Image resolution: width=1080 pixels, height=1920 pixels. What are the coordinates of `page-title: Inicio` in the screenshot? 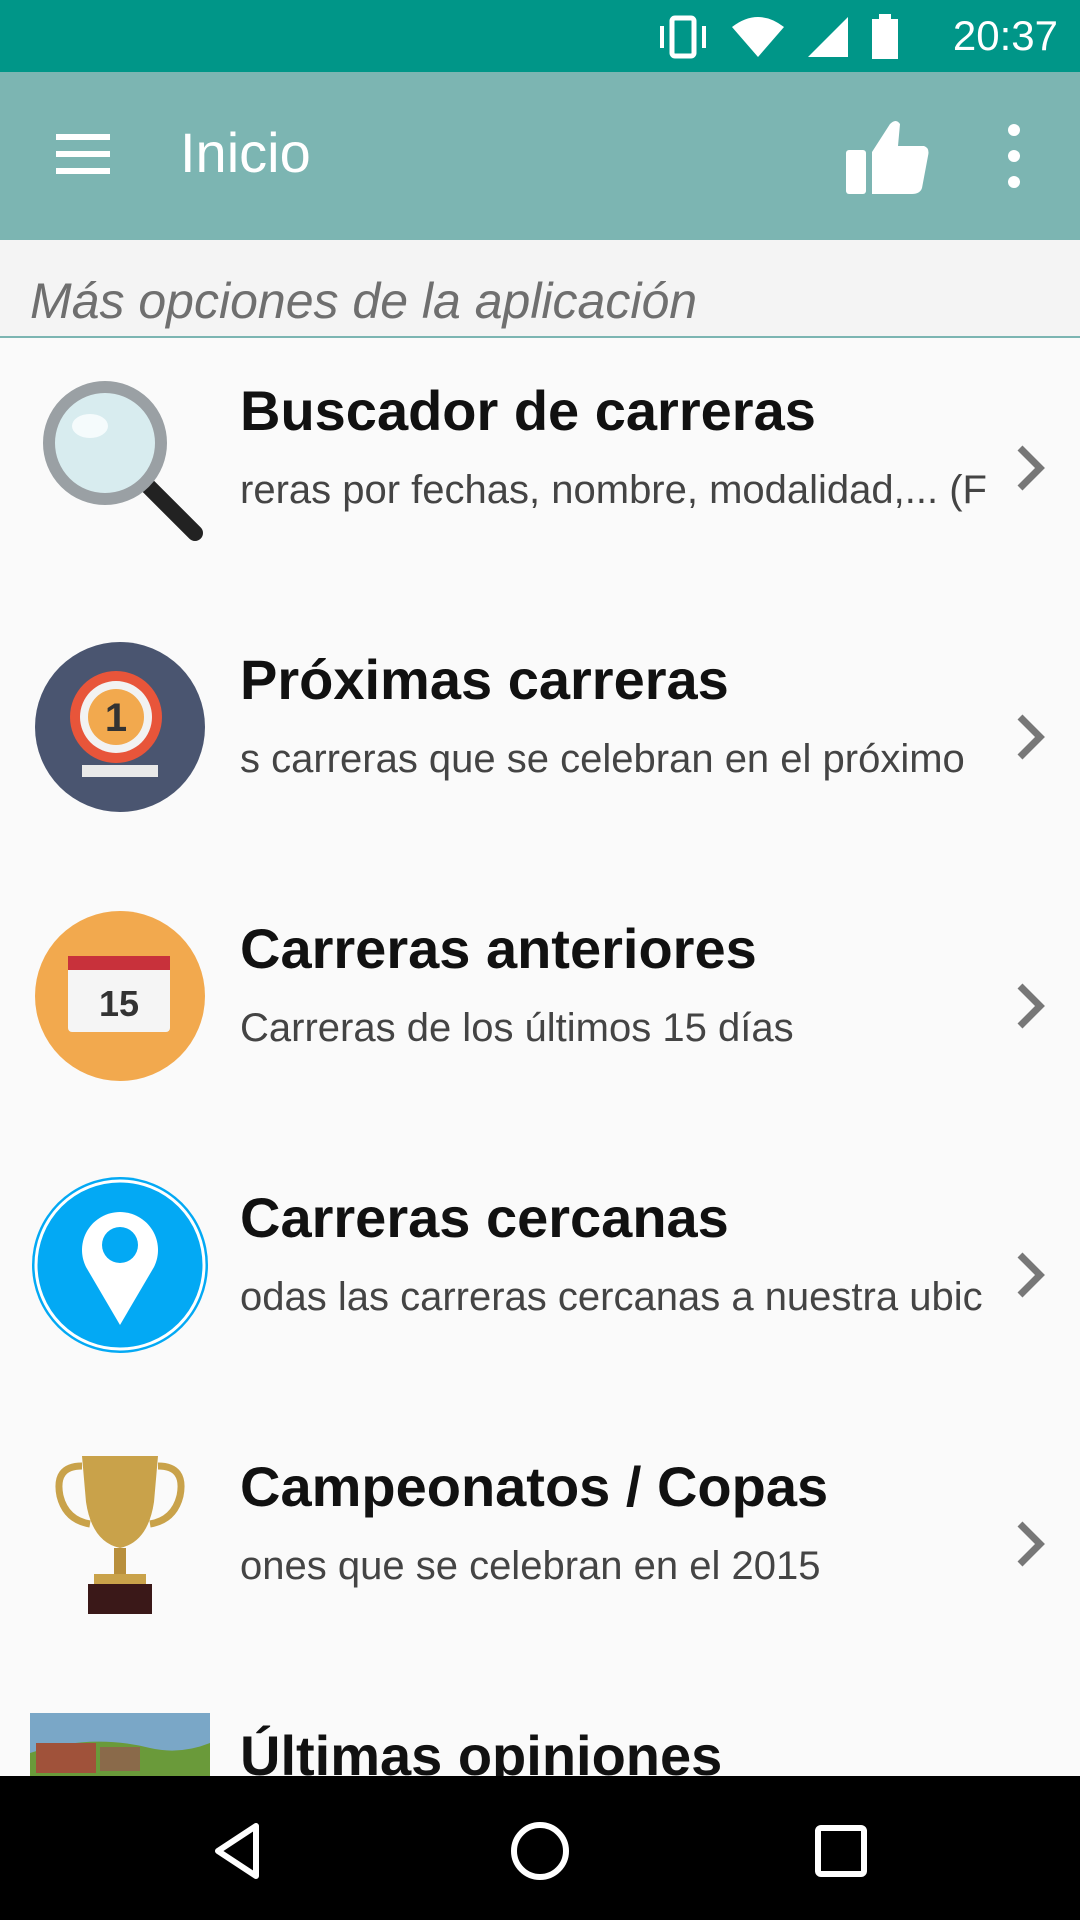 It's located at (245, 152).